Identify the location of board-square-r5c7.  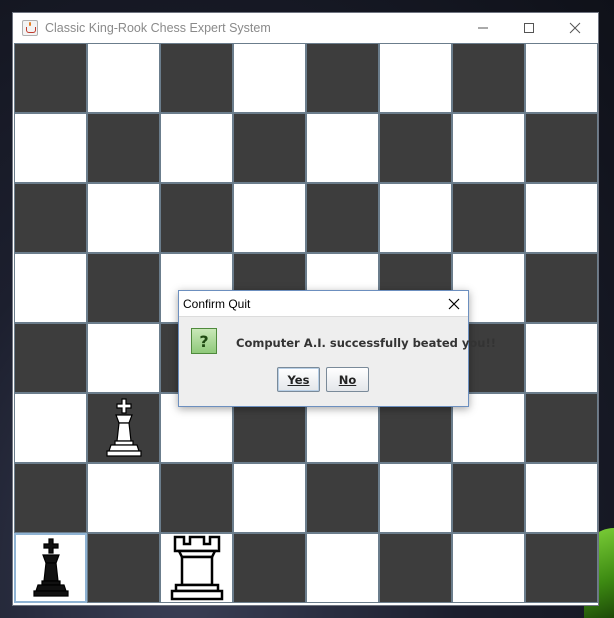
(561, 428).